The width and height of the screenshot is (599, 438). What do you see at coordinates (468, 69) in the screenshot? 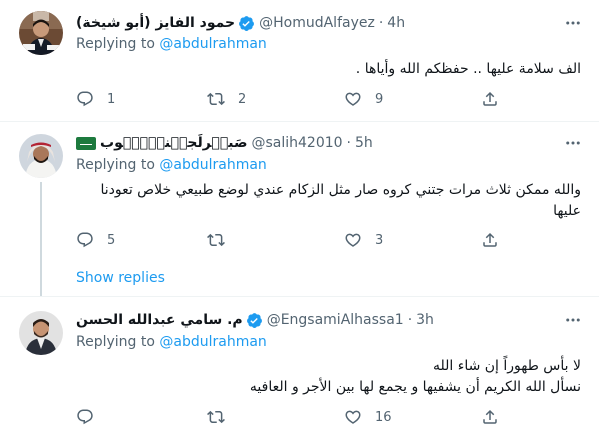
I see `tweet-text-line: الف سلامة عليها .. حفظكم الله وأياها .` at bounding box center [468, 69].